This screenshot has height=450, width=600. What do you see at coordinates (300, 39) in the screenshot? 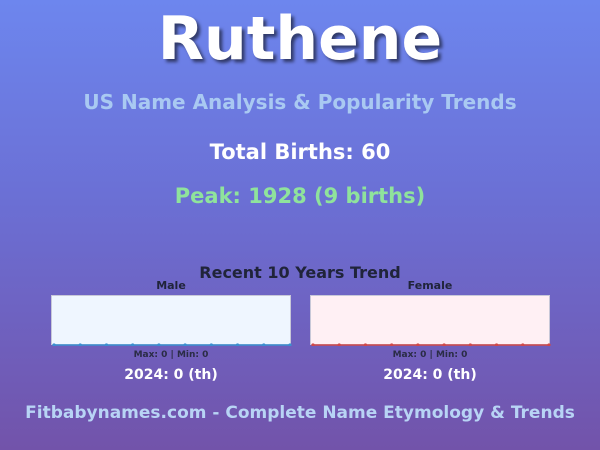
I see `page-title: Ruthene` at bounding box center [300, 39].